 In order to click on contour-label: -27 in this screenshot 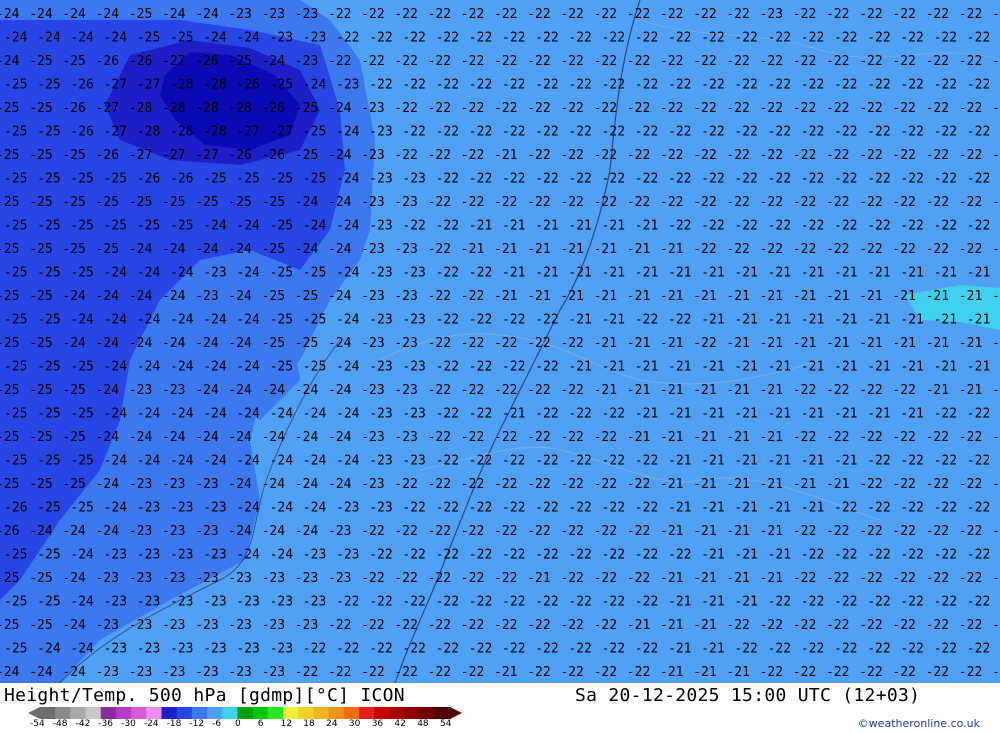, I will do `click(173, 61)`.